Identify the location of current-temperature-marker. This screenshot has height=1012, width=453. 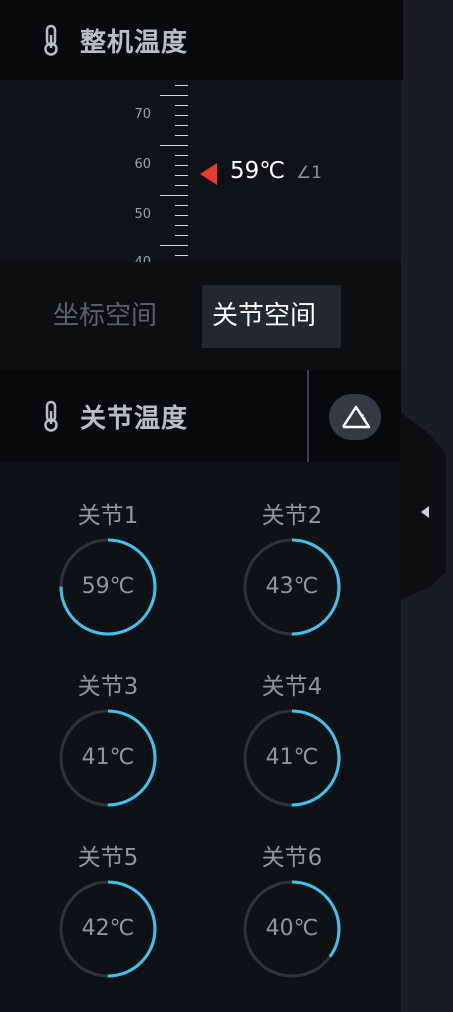
(208, 174).